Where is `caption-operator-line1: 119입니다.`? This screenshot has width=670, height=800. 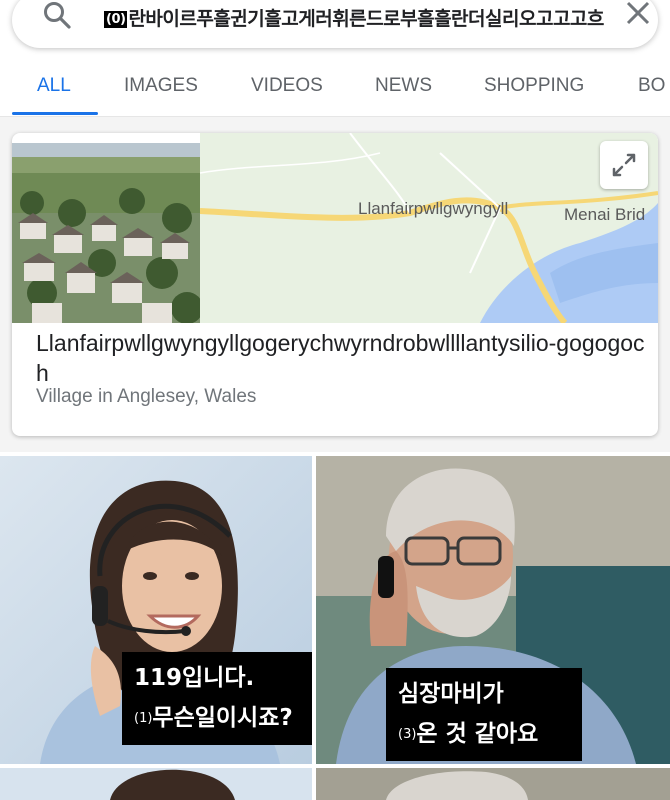
caption-operator-line1: 119입니다. is located at coordinates (194, 678).